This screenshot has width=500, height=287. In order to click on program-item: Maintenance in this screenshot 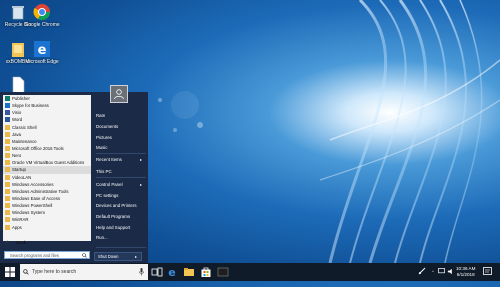, I will do `click(47, 141)`.